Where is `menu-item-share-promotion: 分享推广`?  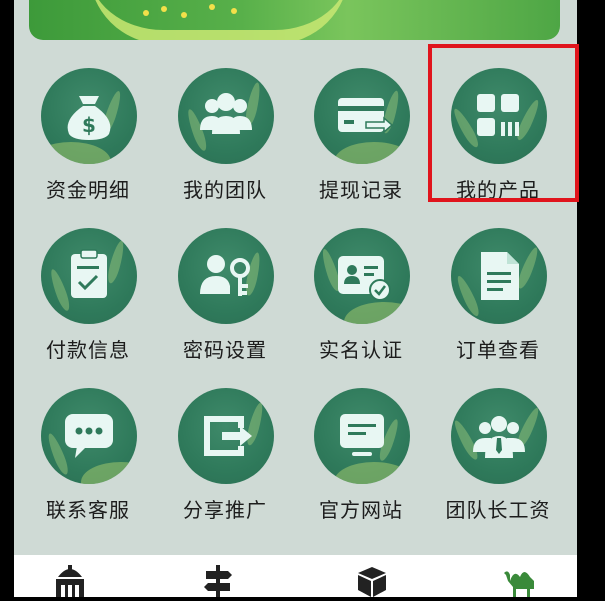
menu-item-share-promotion: 分享推广 is located at coordinates (225, 458).